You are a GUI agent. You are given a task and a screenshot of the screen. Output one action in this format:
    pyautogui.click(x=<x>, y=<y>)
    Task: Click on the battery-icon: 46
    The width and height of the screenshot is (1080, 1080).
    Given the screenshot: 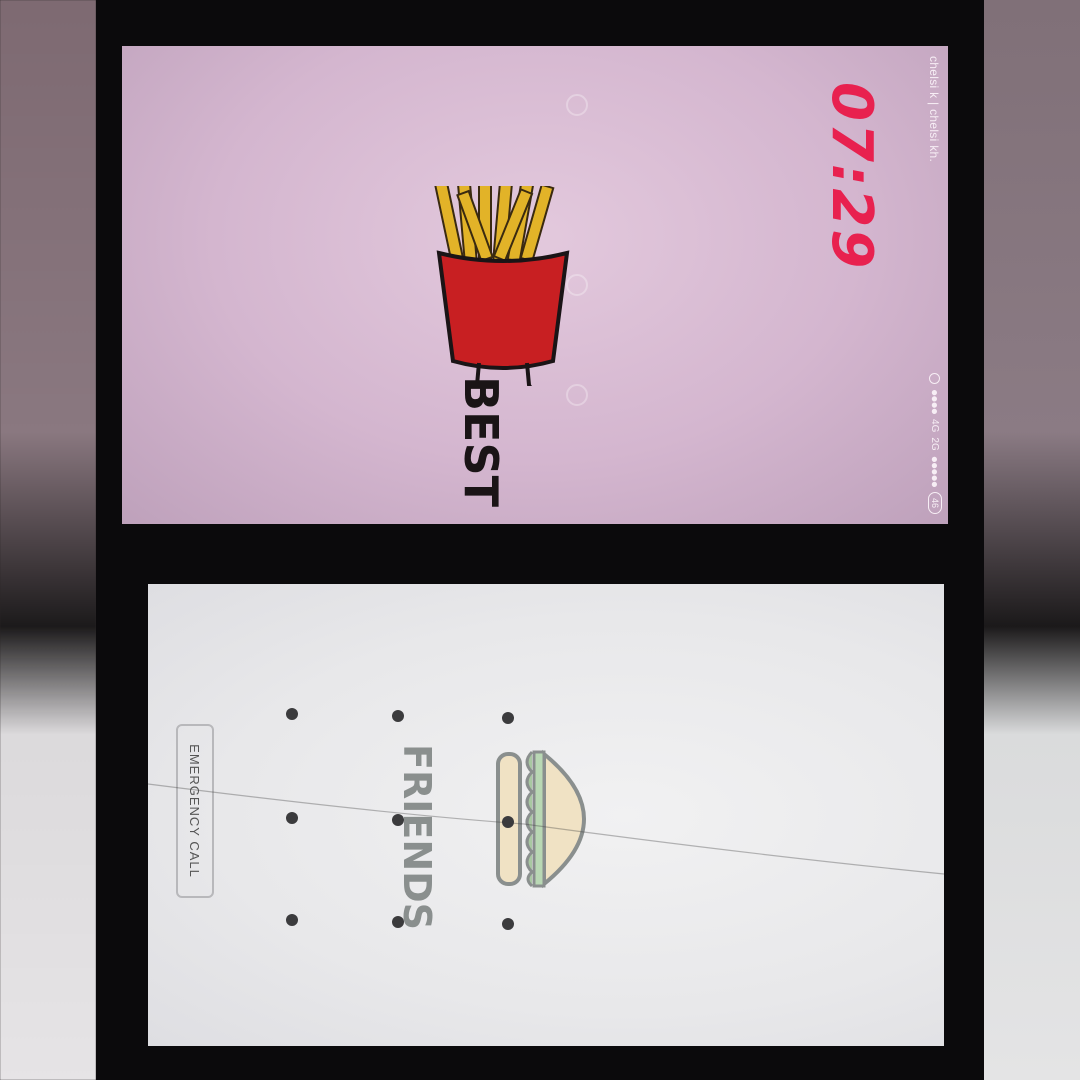 What is the action you would take?
    pyautogui.click(x=935, y=502)
    